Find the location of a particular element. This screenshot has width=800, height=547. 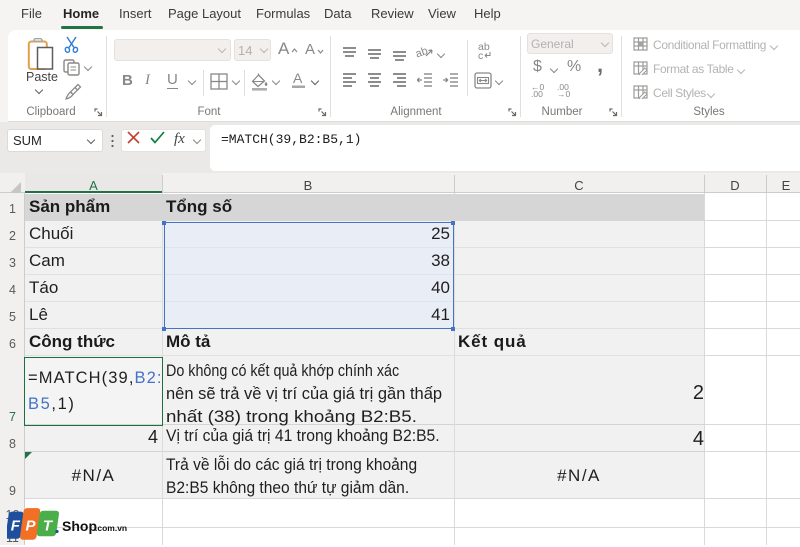

svg-text: ab is located at coordinates (423, 52).